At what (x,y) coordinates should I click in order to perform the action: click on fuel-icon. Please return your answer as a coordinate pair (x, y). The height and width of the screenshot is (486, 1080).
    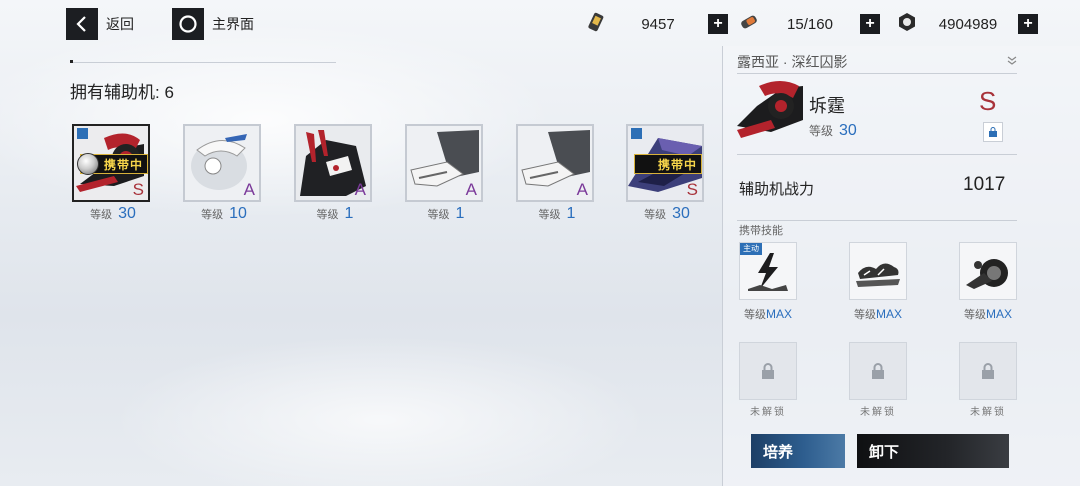
    Looking at the image, I should click on (597, 24).